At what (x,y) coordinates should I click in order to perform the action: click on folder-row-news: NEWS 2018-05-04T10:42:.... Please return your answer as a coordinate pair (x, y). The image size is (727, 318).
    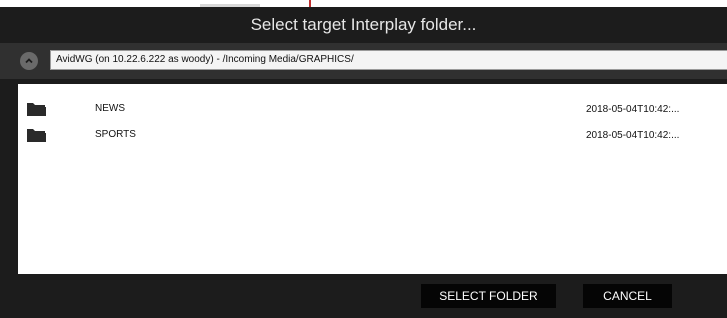
    Looking at the image, I should click on (372, 109).